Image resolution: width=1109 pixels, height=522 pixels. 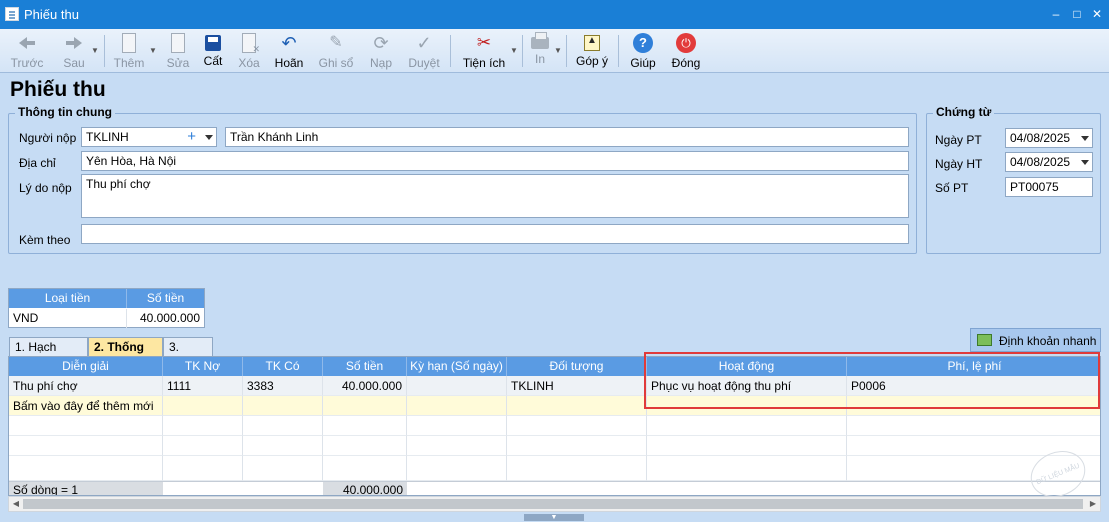 What do you see at coordinates (577, 386) in the screenshot?
I see `cell-object: TKLINH` at bounding box center [577, 386].